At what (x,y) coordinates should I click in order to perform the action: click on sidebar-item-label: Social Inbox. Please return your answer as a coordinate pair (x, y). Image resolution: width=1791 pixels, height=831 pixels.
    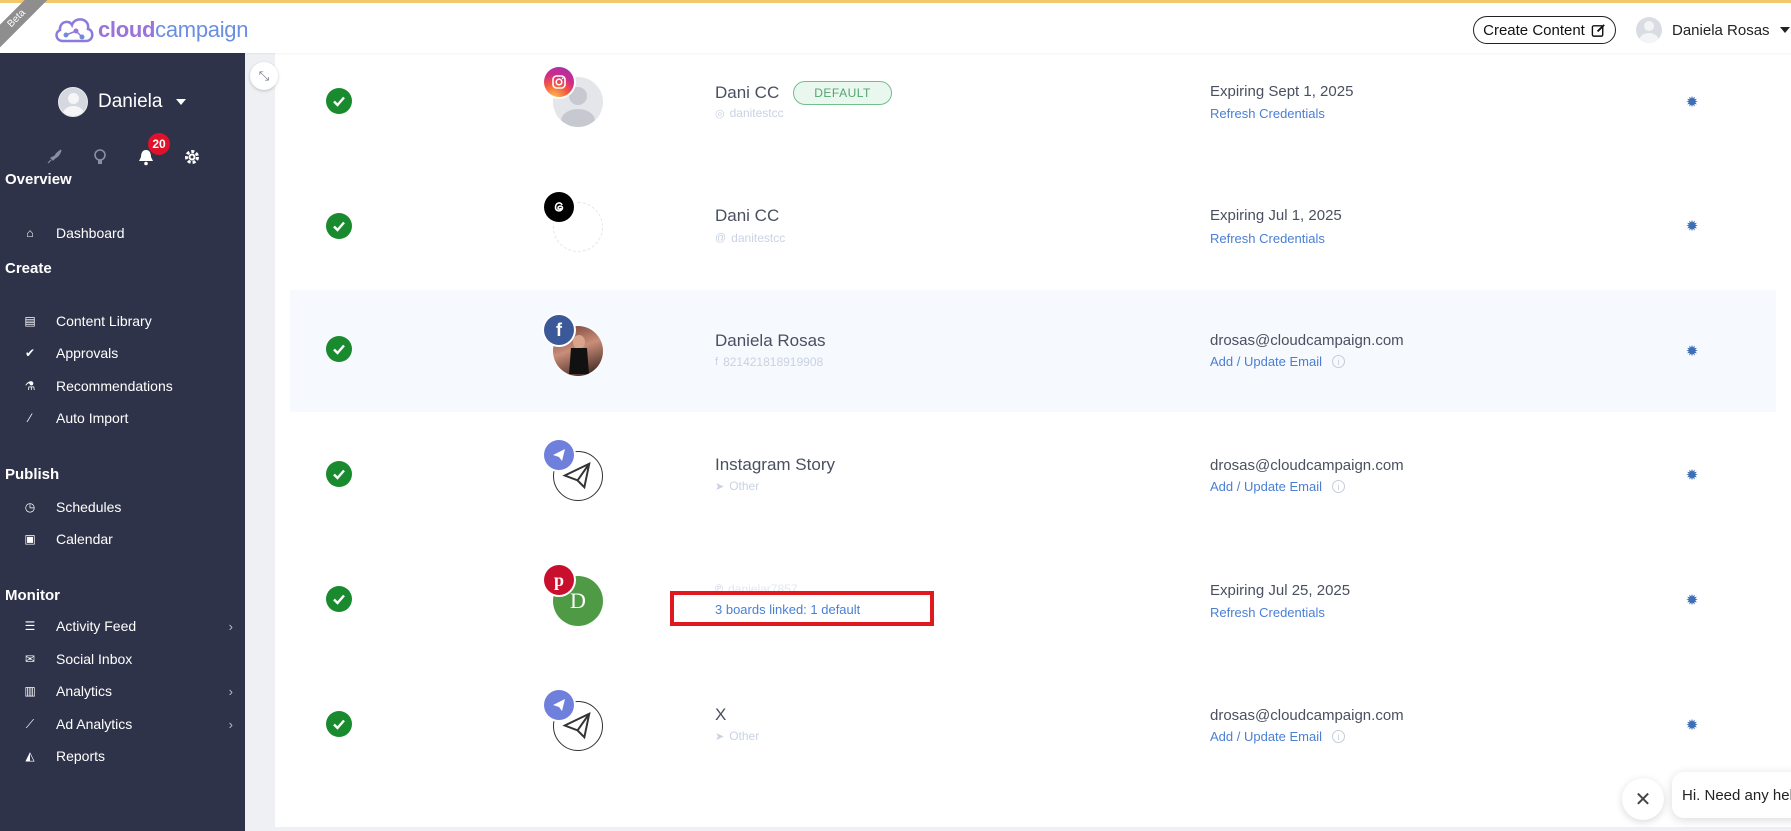
    Looking at the image, I should click on (94, 659).